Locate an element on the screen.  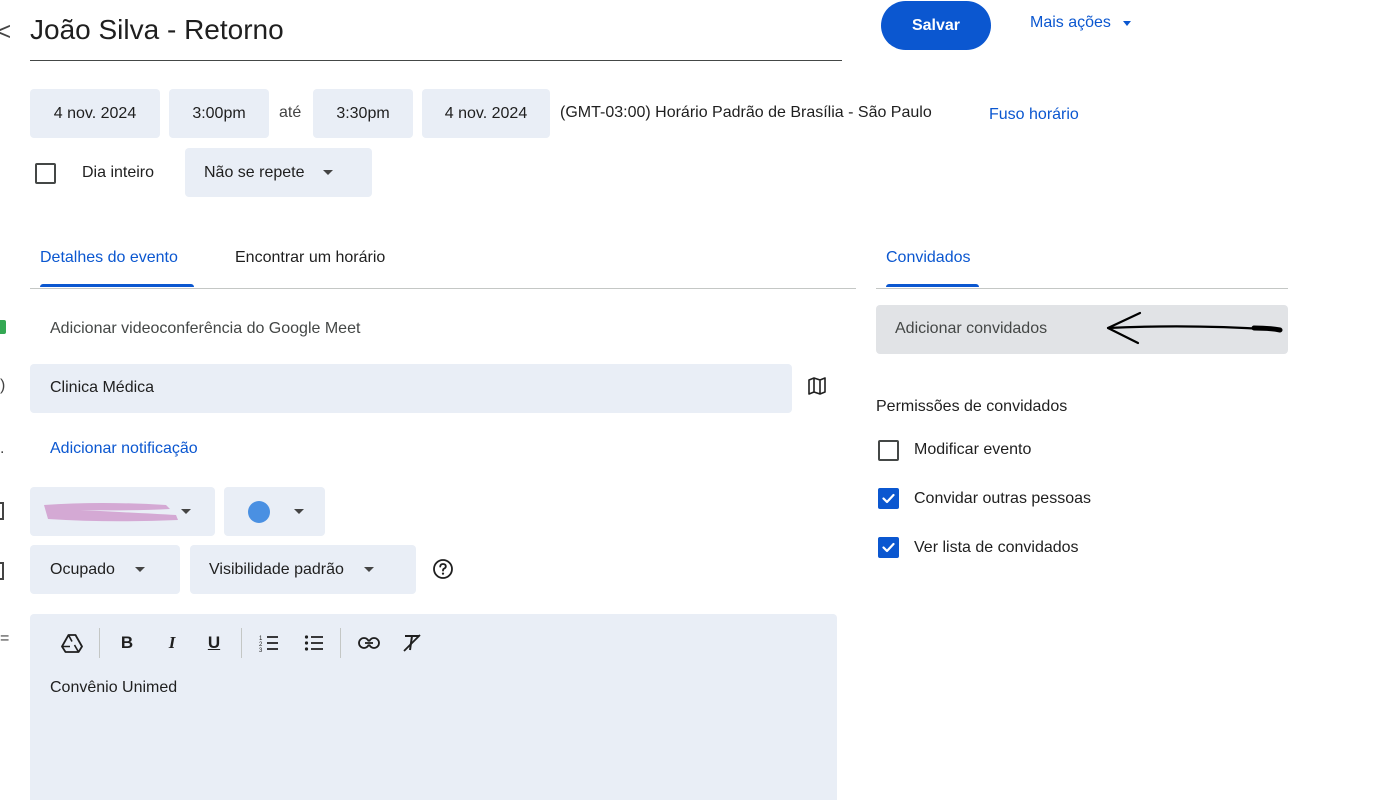
tab-guests: Convidados is located at coordinates (928, 258).